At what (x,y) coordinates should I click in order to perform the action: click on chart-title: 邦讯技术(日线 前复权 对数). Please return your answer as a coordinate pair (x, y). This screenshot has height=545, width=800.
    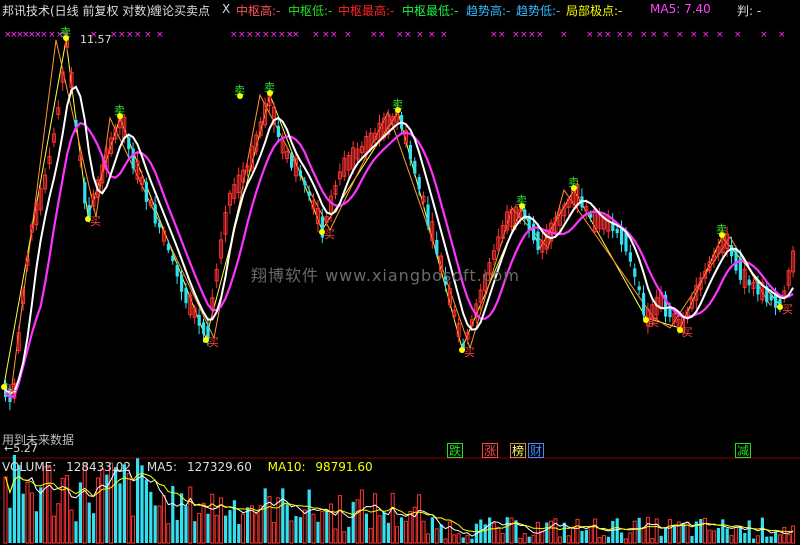
    Looking at the image, I should click on (76, 10).